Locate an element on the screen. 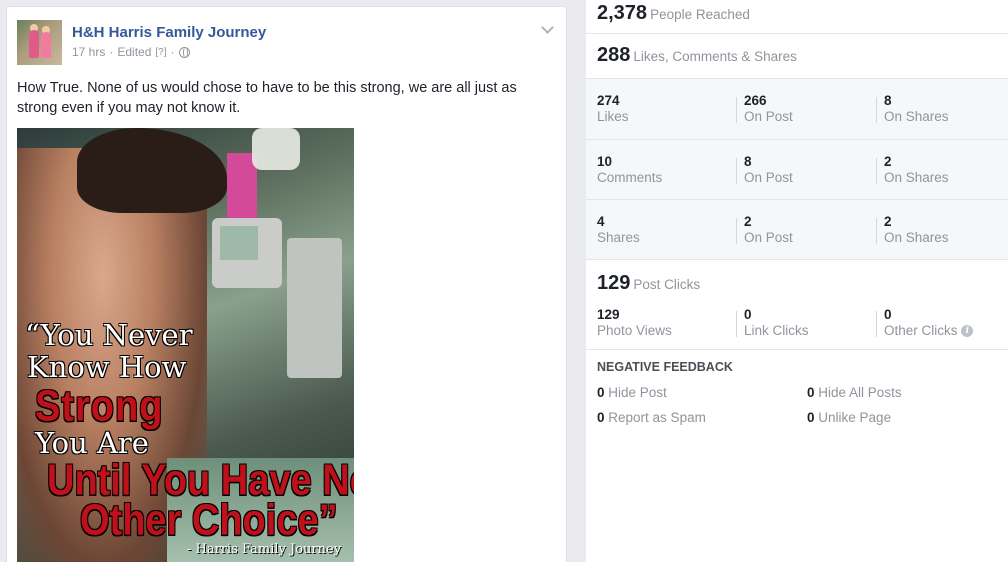  report-spam-label: Report as Spam is located at coordinates (657, 417).